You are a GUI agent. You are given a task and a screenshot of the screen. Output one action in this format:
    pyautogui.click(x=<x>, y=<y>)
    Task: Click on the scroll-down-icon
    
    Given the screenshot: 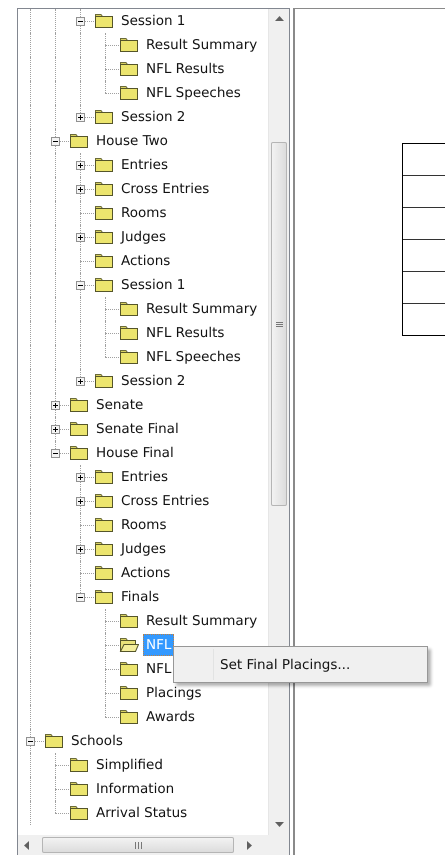 What is the action you would take?
    pyautogui.click(x=279, y=825)
    